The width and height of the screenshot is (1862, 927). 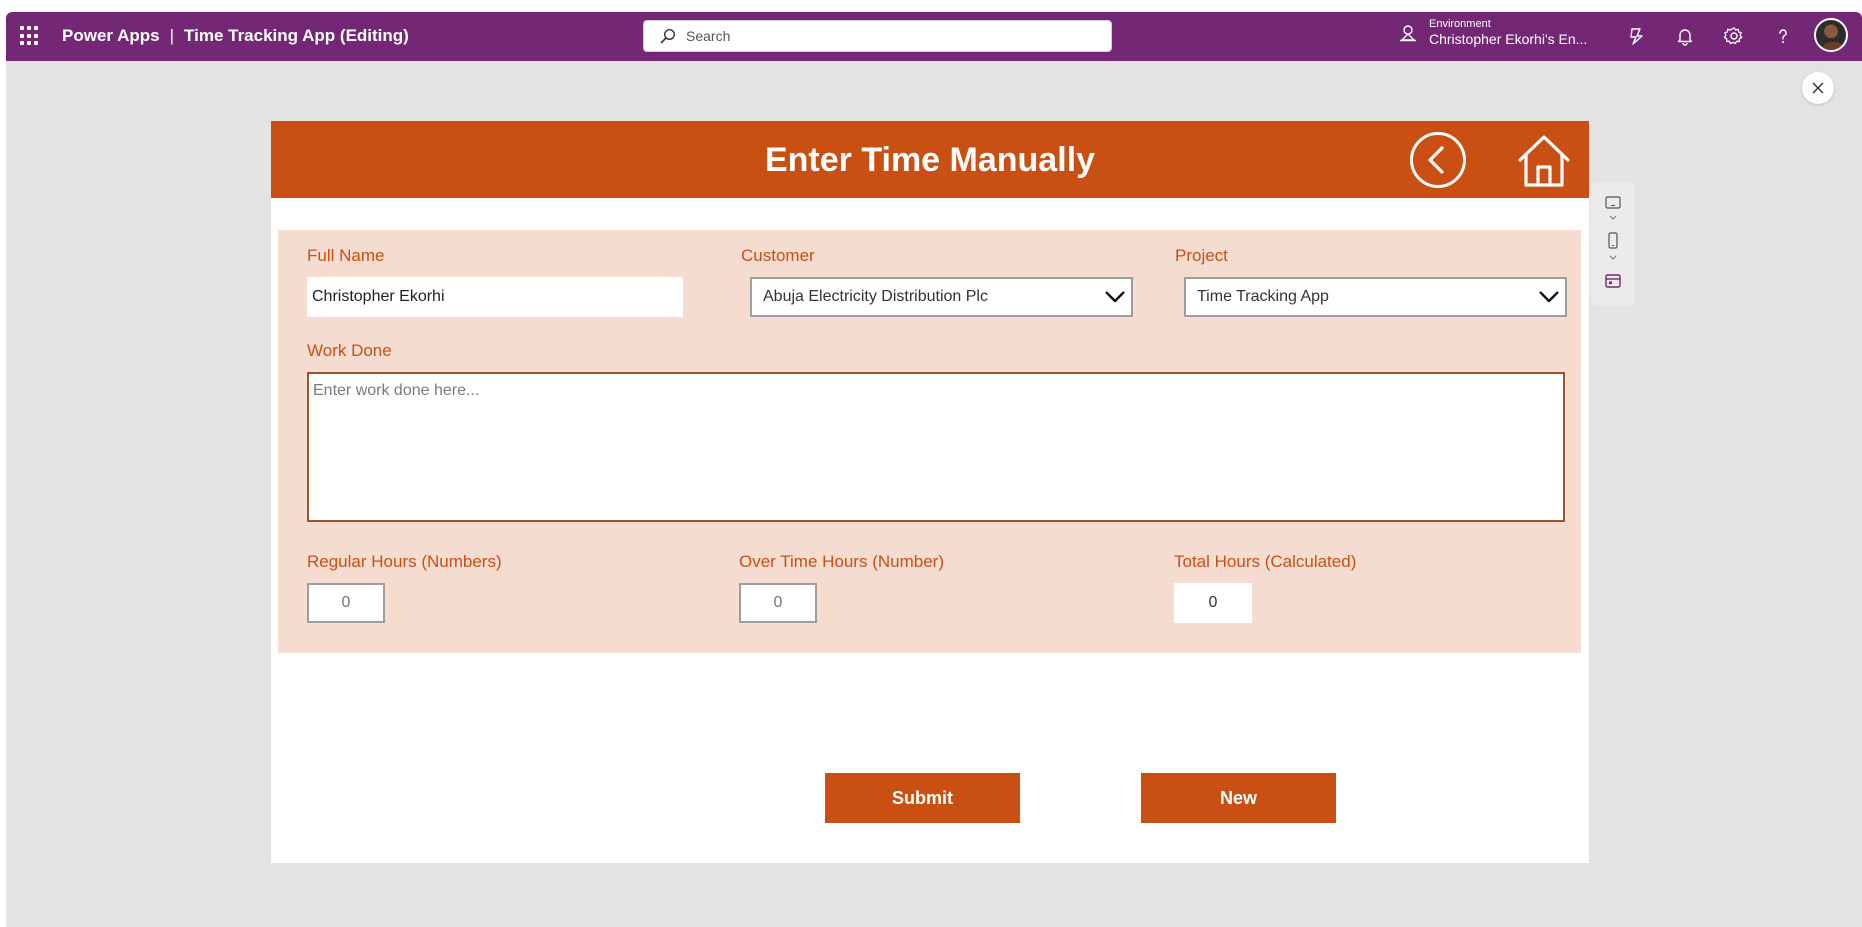 I want to click on search-box, so click(x=877, y=36).